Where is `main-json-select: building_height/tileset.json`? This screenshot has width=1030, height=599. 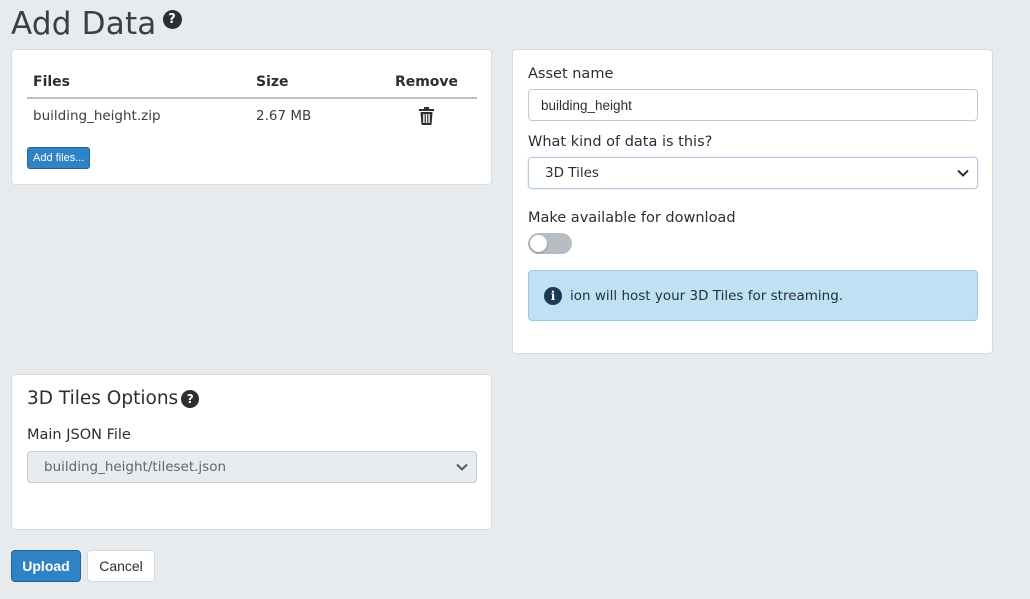
main-json-select: building_height/tileset.json is located at coordinates (252, 467).